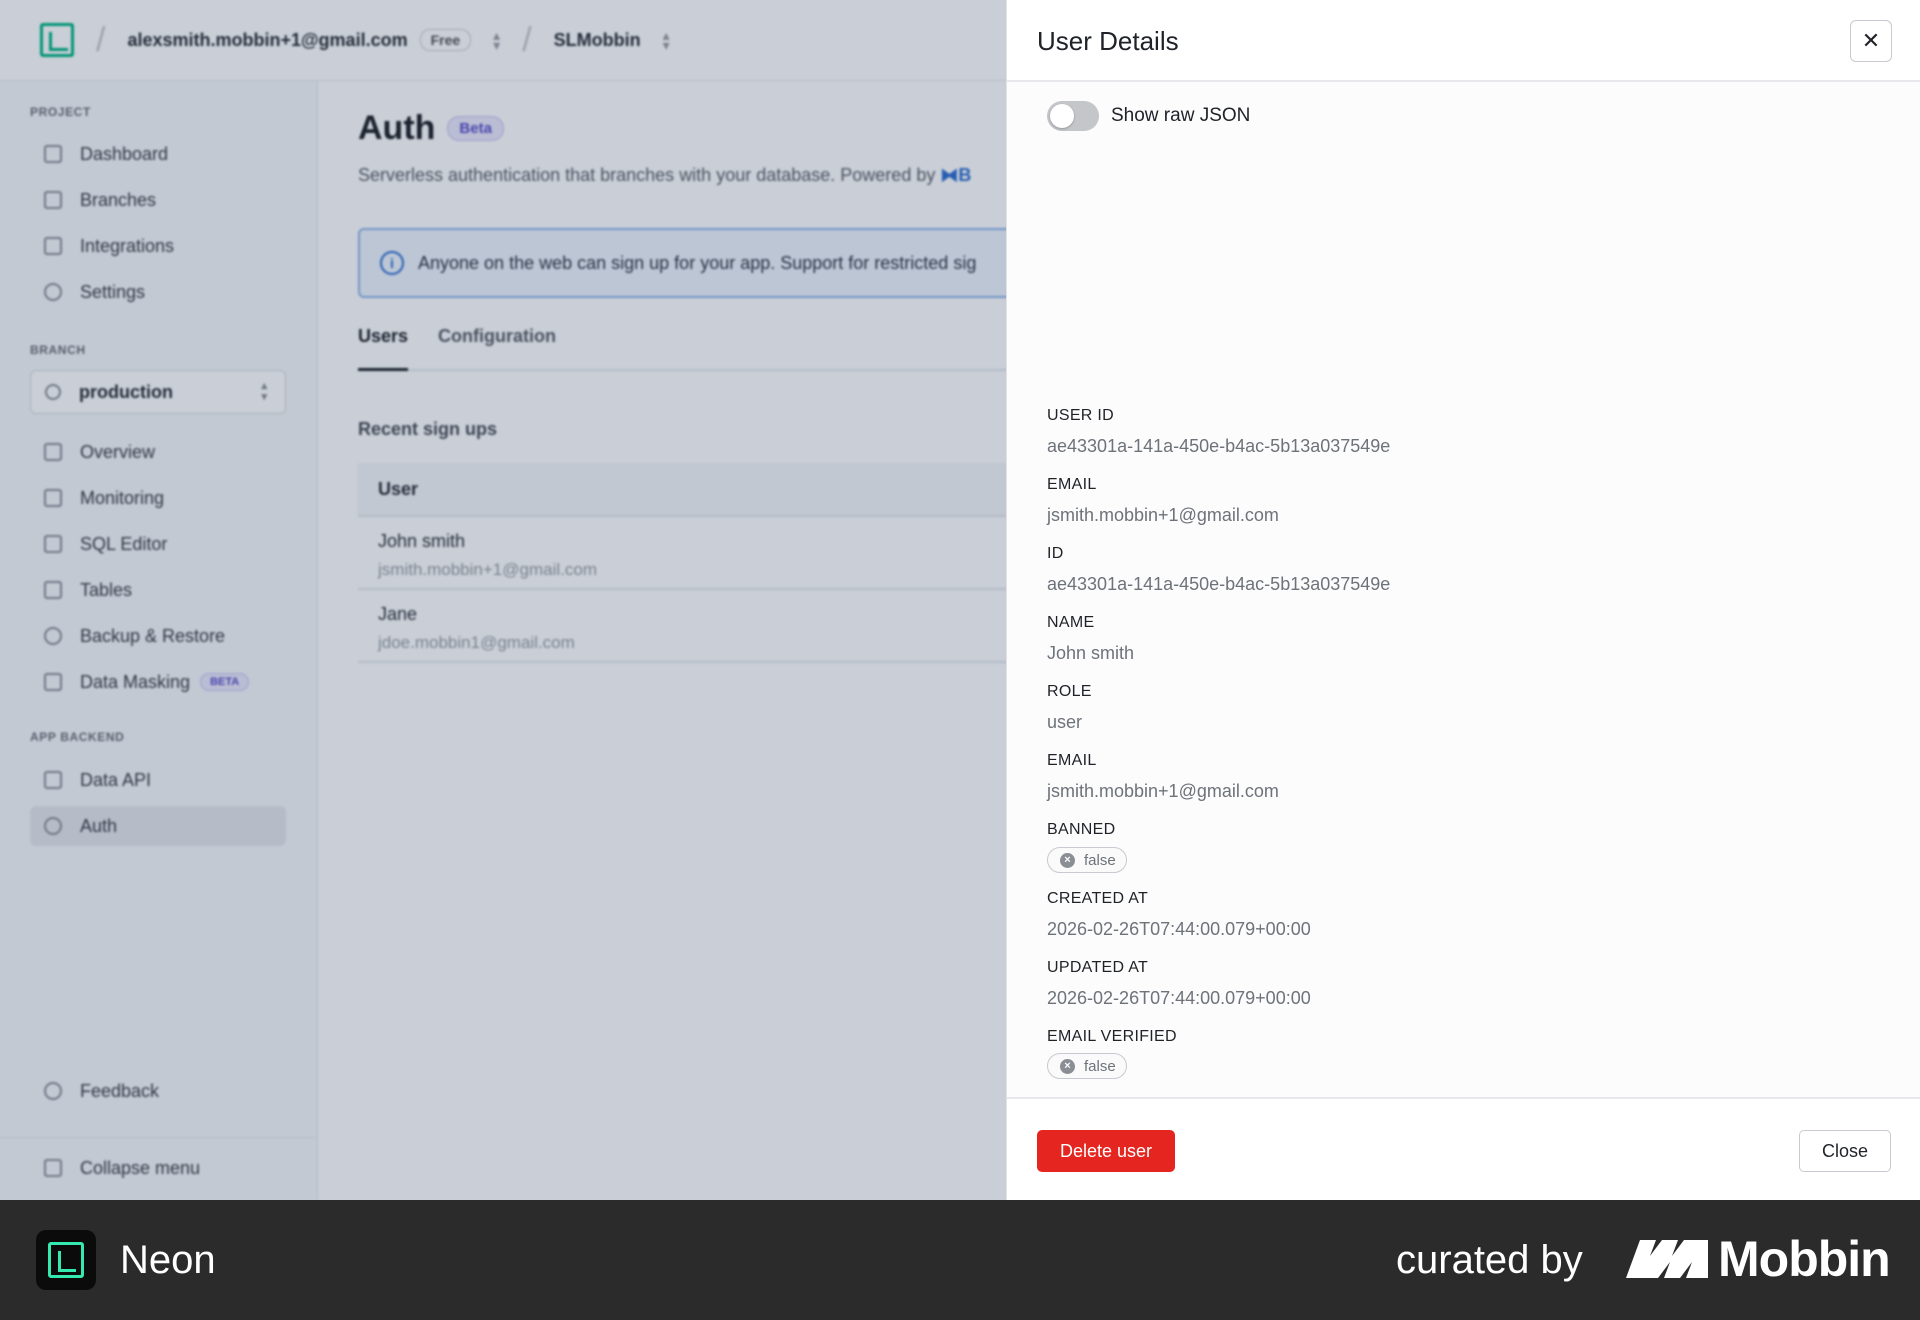 This screenshot has height=1320, width=1920. I want to click on field-label-name: NAME, so click(1071, 622).